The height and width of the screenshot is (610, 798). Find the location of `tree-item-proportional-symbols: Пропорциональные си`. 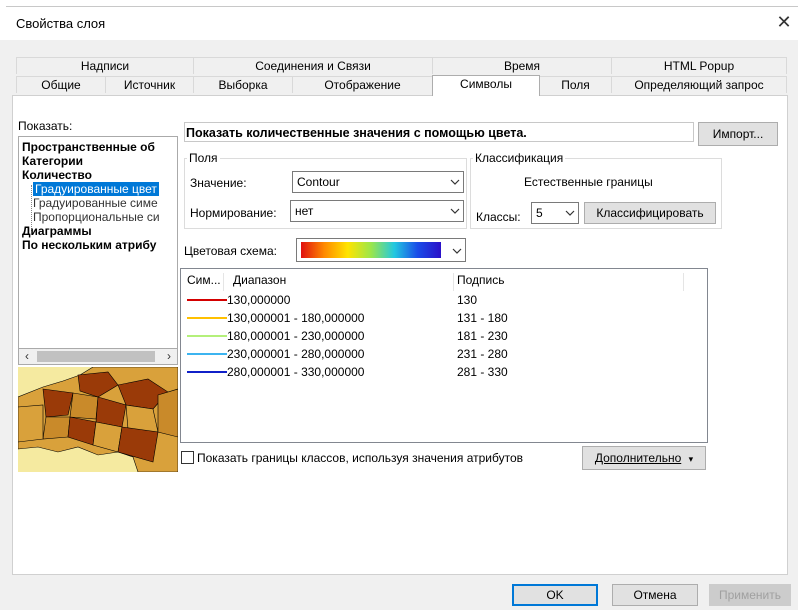

tree-item-proportional-symbols: Пропорциональные си is located at coordinates (96, 217).